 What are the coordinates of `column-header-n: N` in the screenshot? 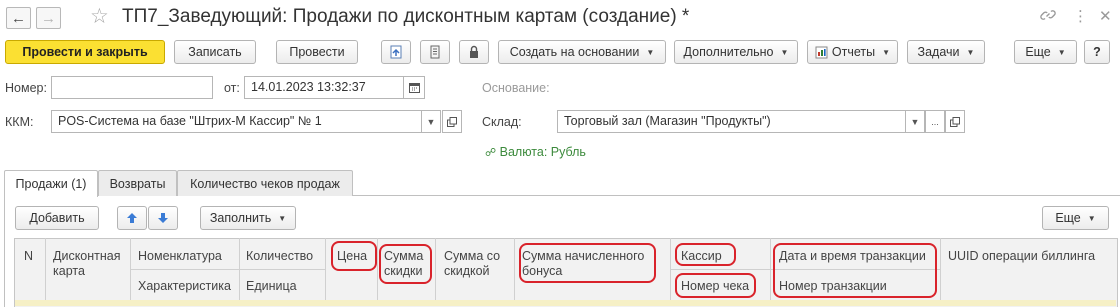 It's located at (28, 256).